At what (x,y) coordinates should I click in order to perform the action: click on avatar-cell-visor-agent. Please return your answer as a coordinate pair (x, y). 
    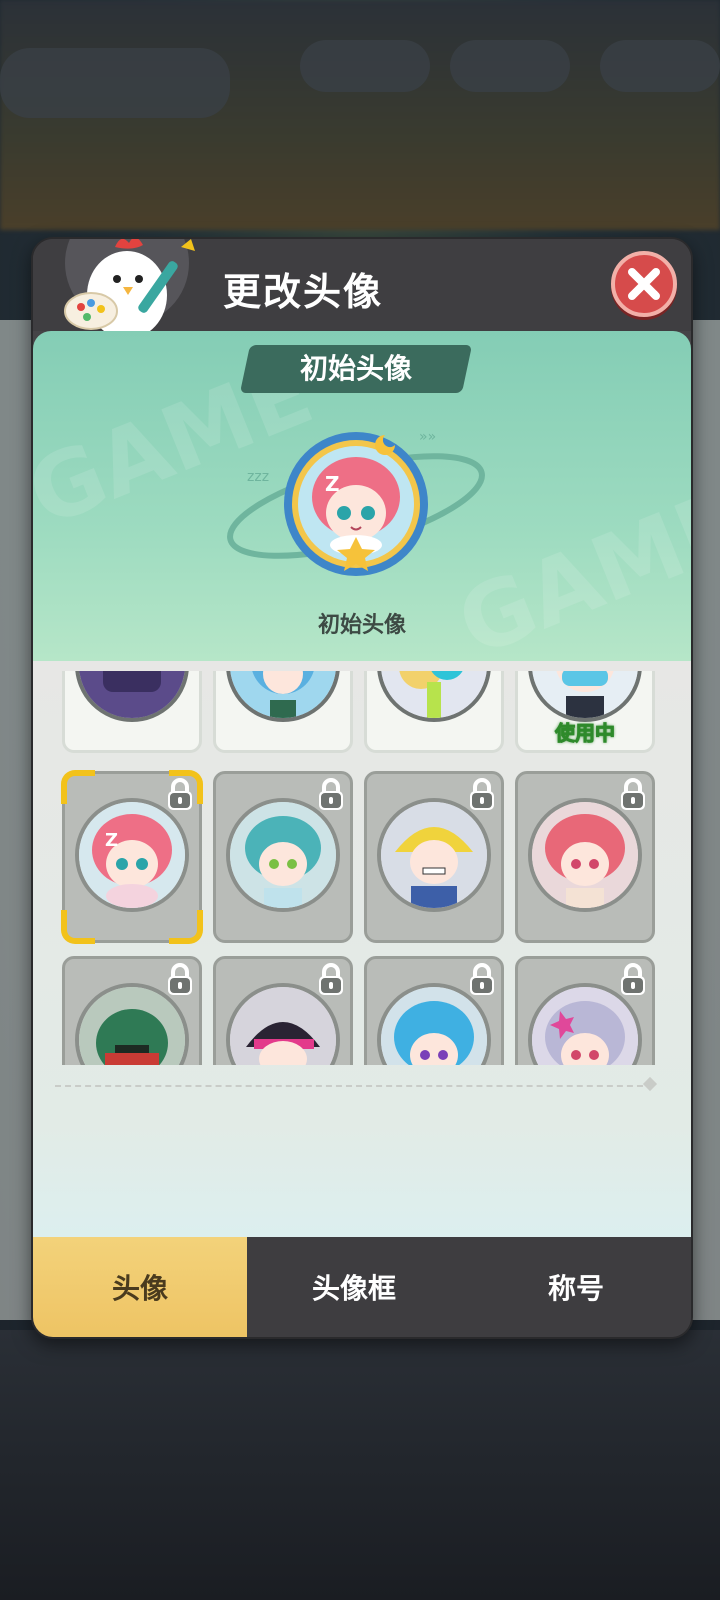
    Looking at the image, I should click on (283, 1010).